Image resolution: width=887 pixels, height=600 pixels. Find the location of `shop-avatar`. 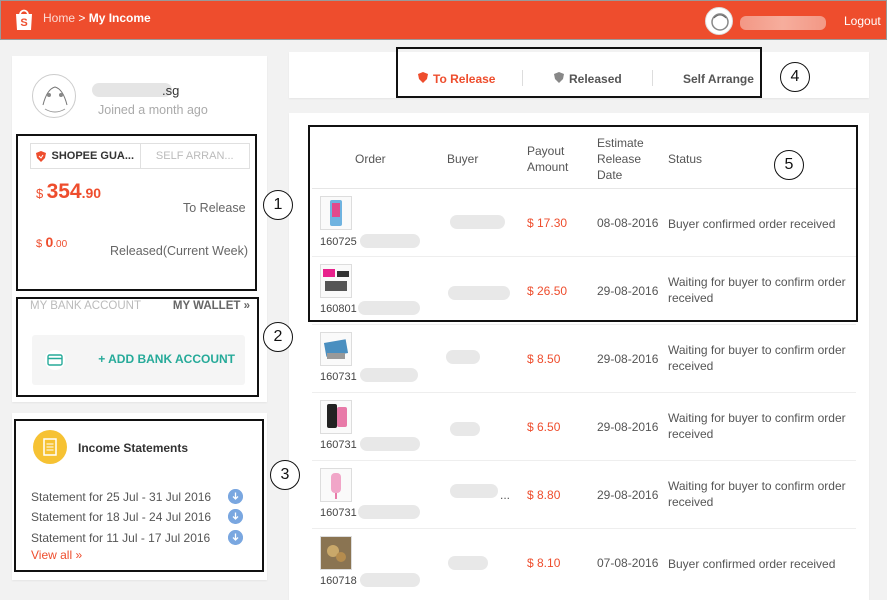

shop-avatar is located at coordinates (54, 96).